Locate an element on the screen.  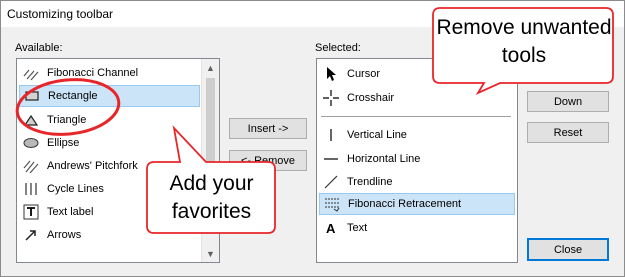
highlight-circle is located at coordinates (68, 107).